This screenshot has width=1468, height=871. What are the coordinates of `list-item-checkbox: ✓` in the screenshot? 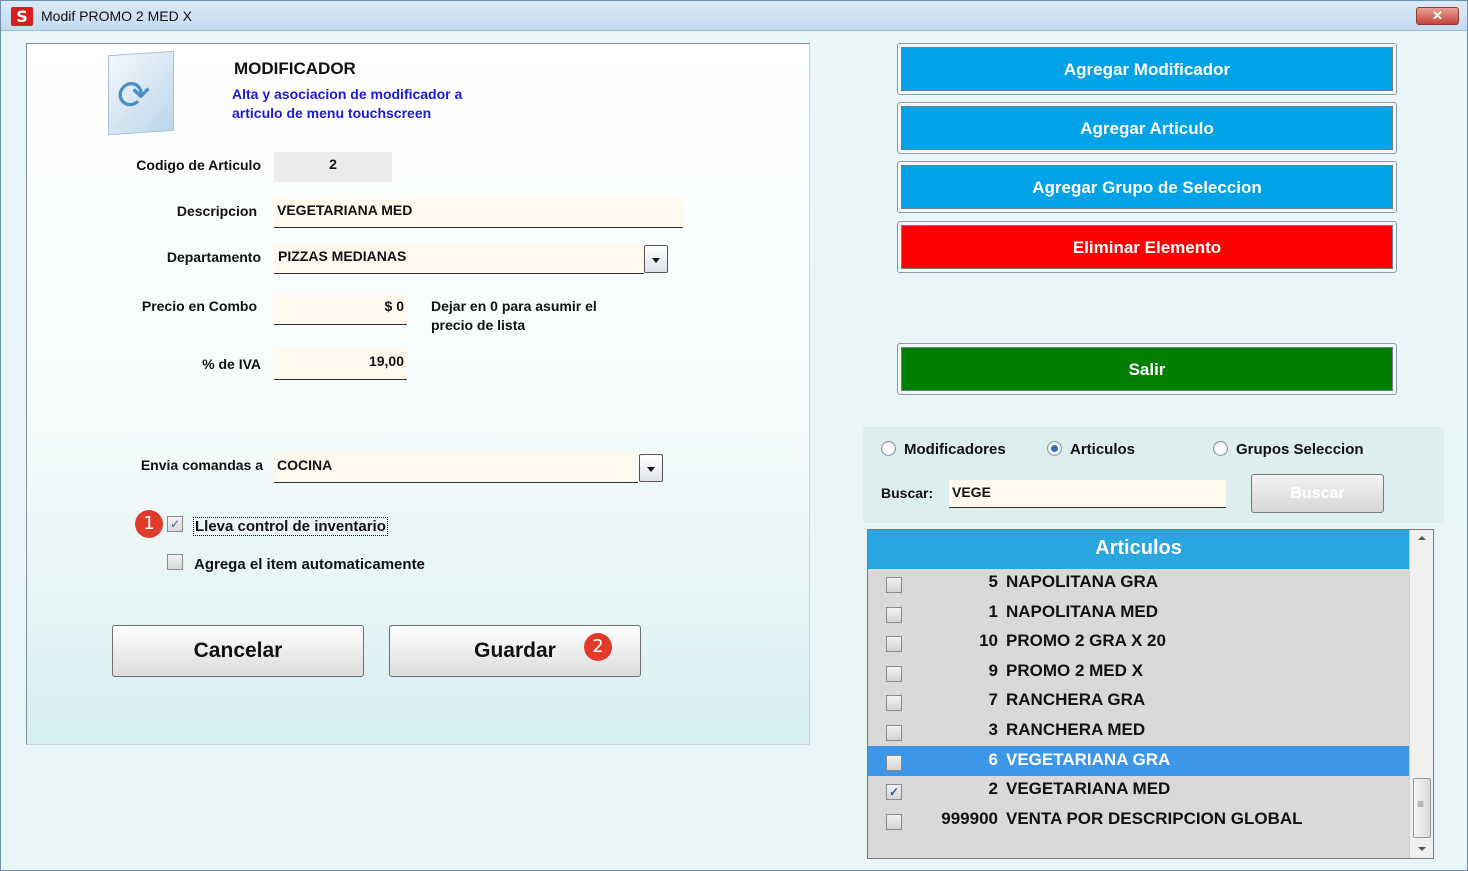 It's located at (894, 792).